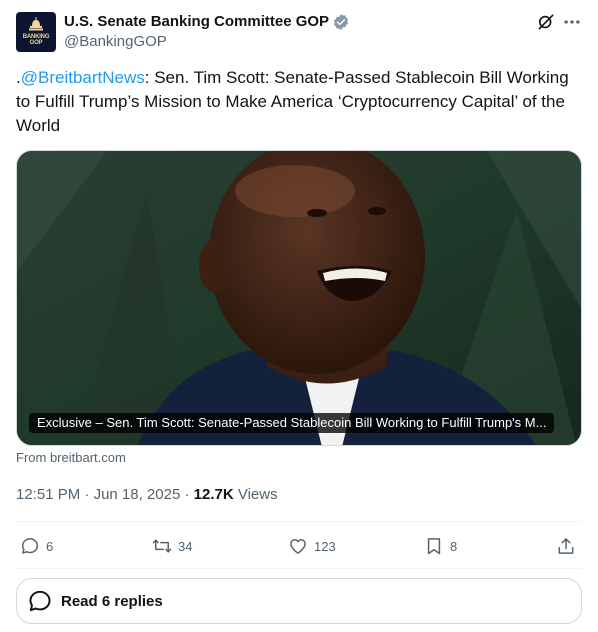 The height and width of the screenshot is (632, 598). I want to click on action-bar: 6 34 123 8, so click(299, 546).